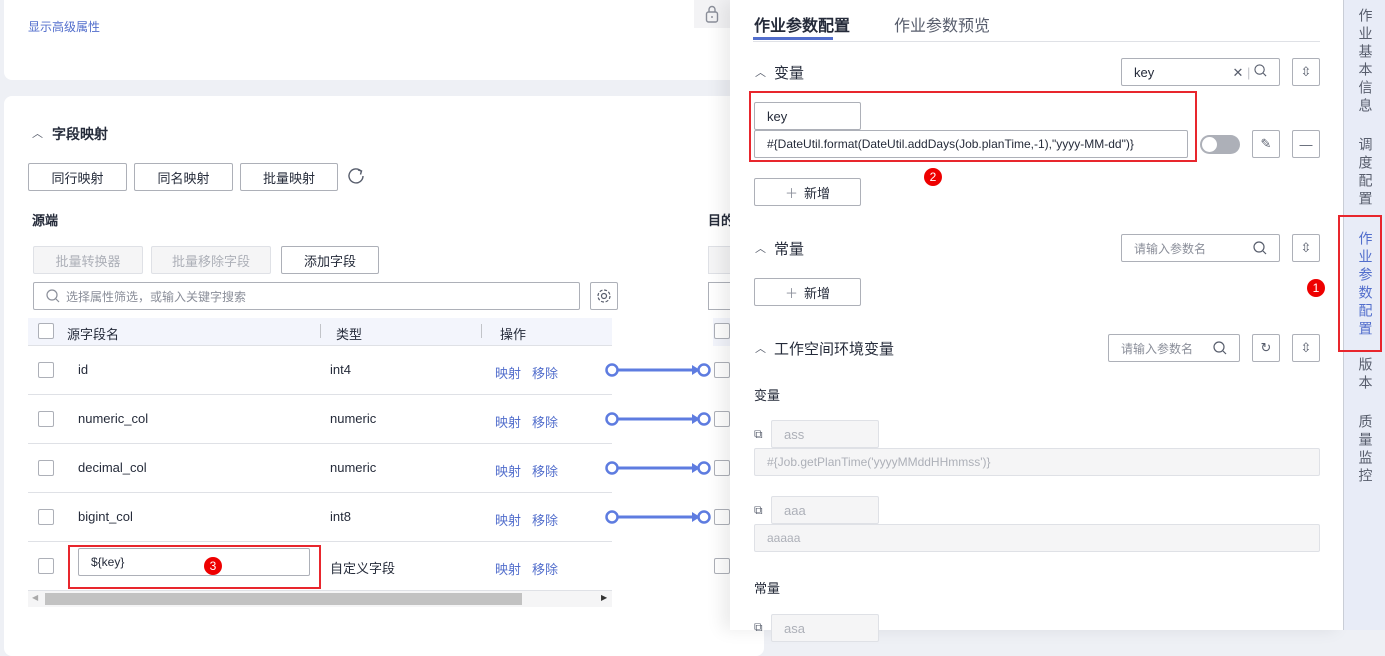  Describe the element at coordinates (340, 369) in the screenshot. I see `field-type: int4` at that location.